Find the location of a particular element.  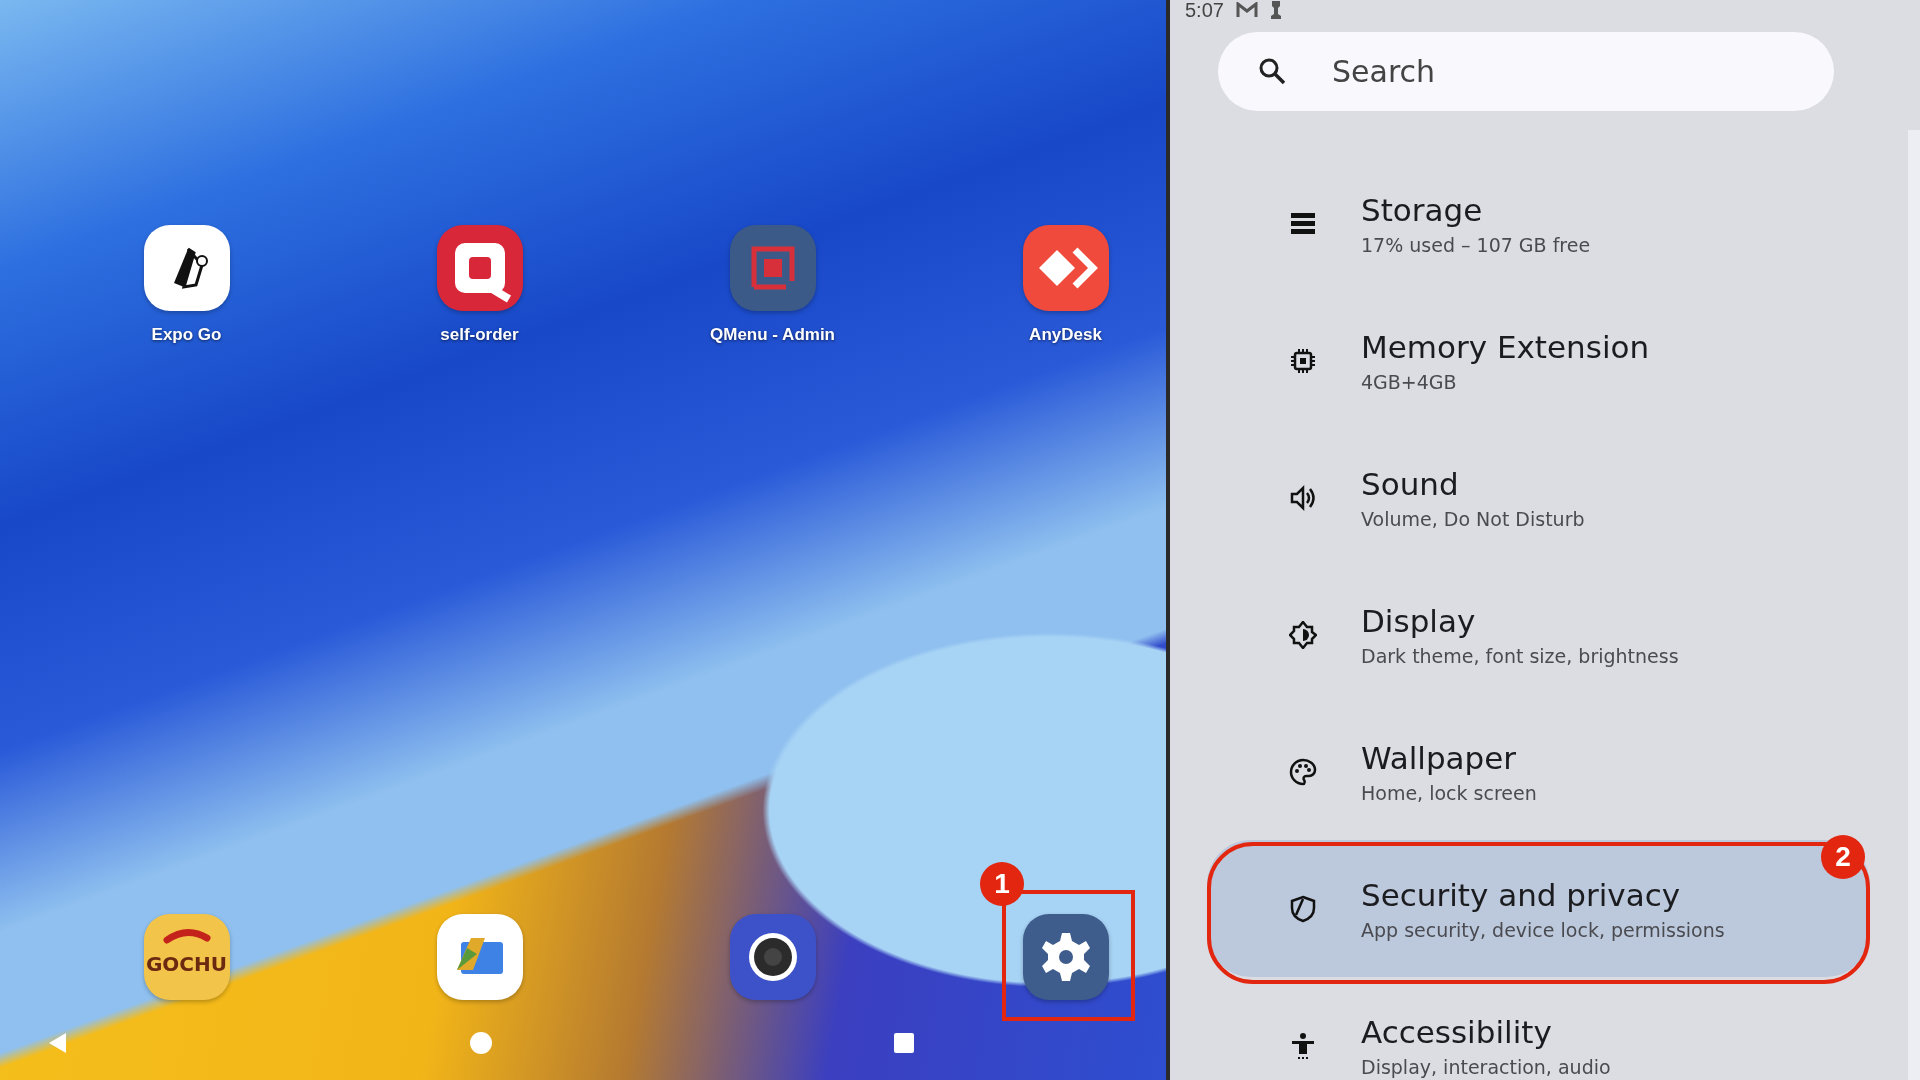

app-label: self-order is located at coordinates (479, 335).